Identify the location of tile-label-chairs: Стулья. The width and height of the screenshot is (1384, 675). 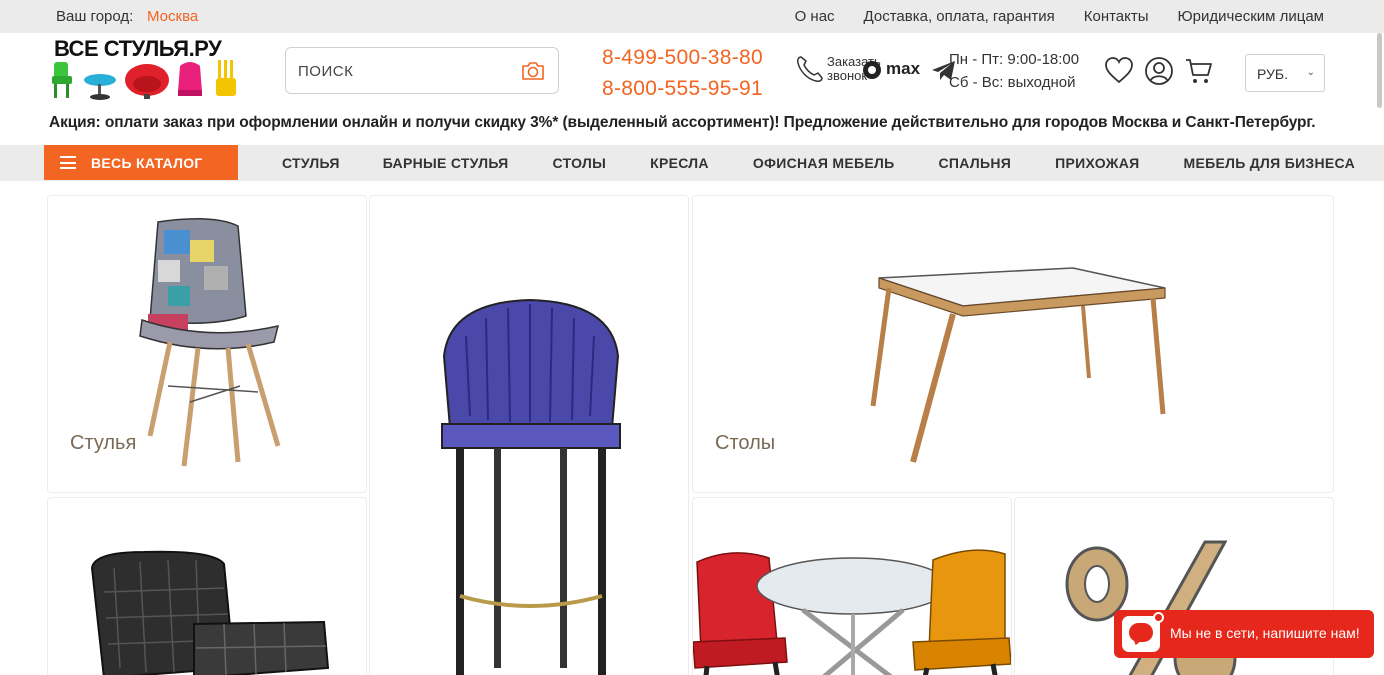
(103, 443).